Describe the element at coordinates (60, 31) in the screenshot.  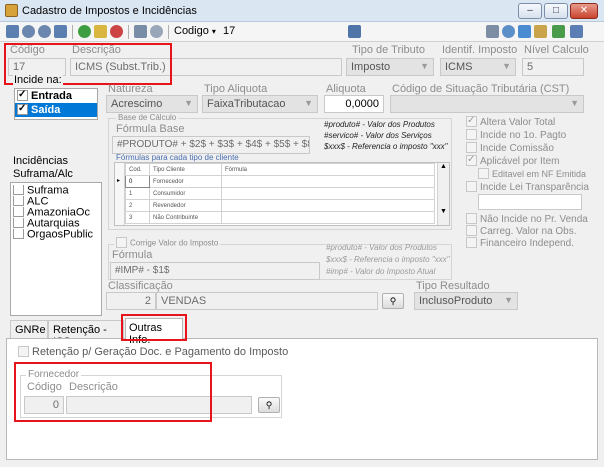
I see `last-record-icon` at that location.